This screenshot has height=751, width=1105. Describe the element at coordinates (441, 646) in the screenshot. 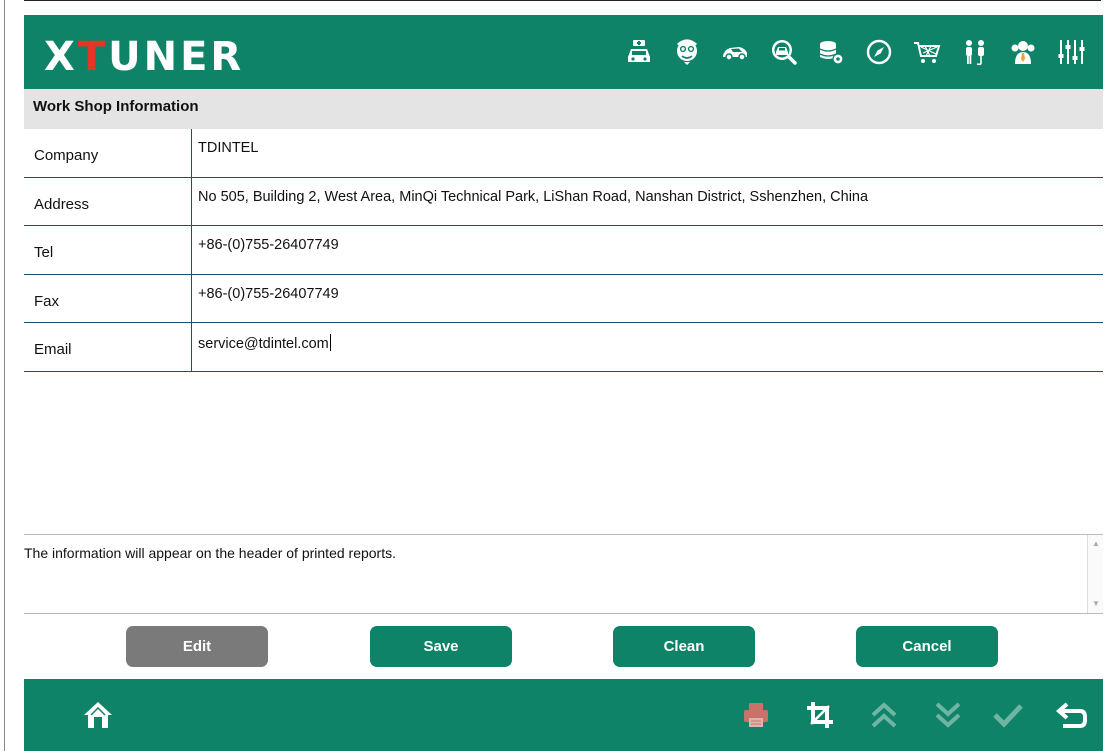

I see `save-button: Save` at that location.